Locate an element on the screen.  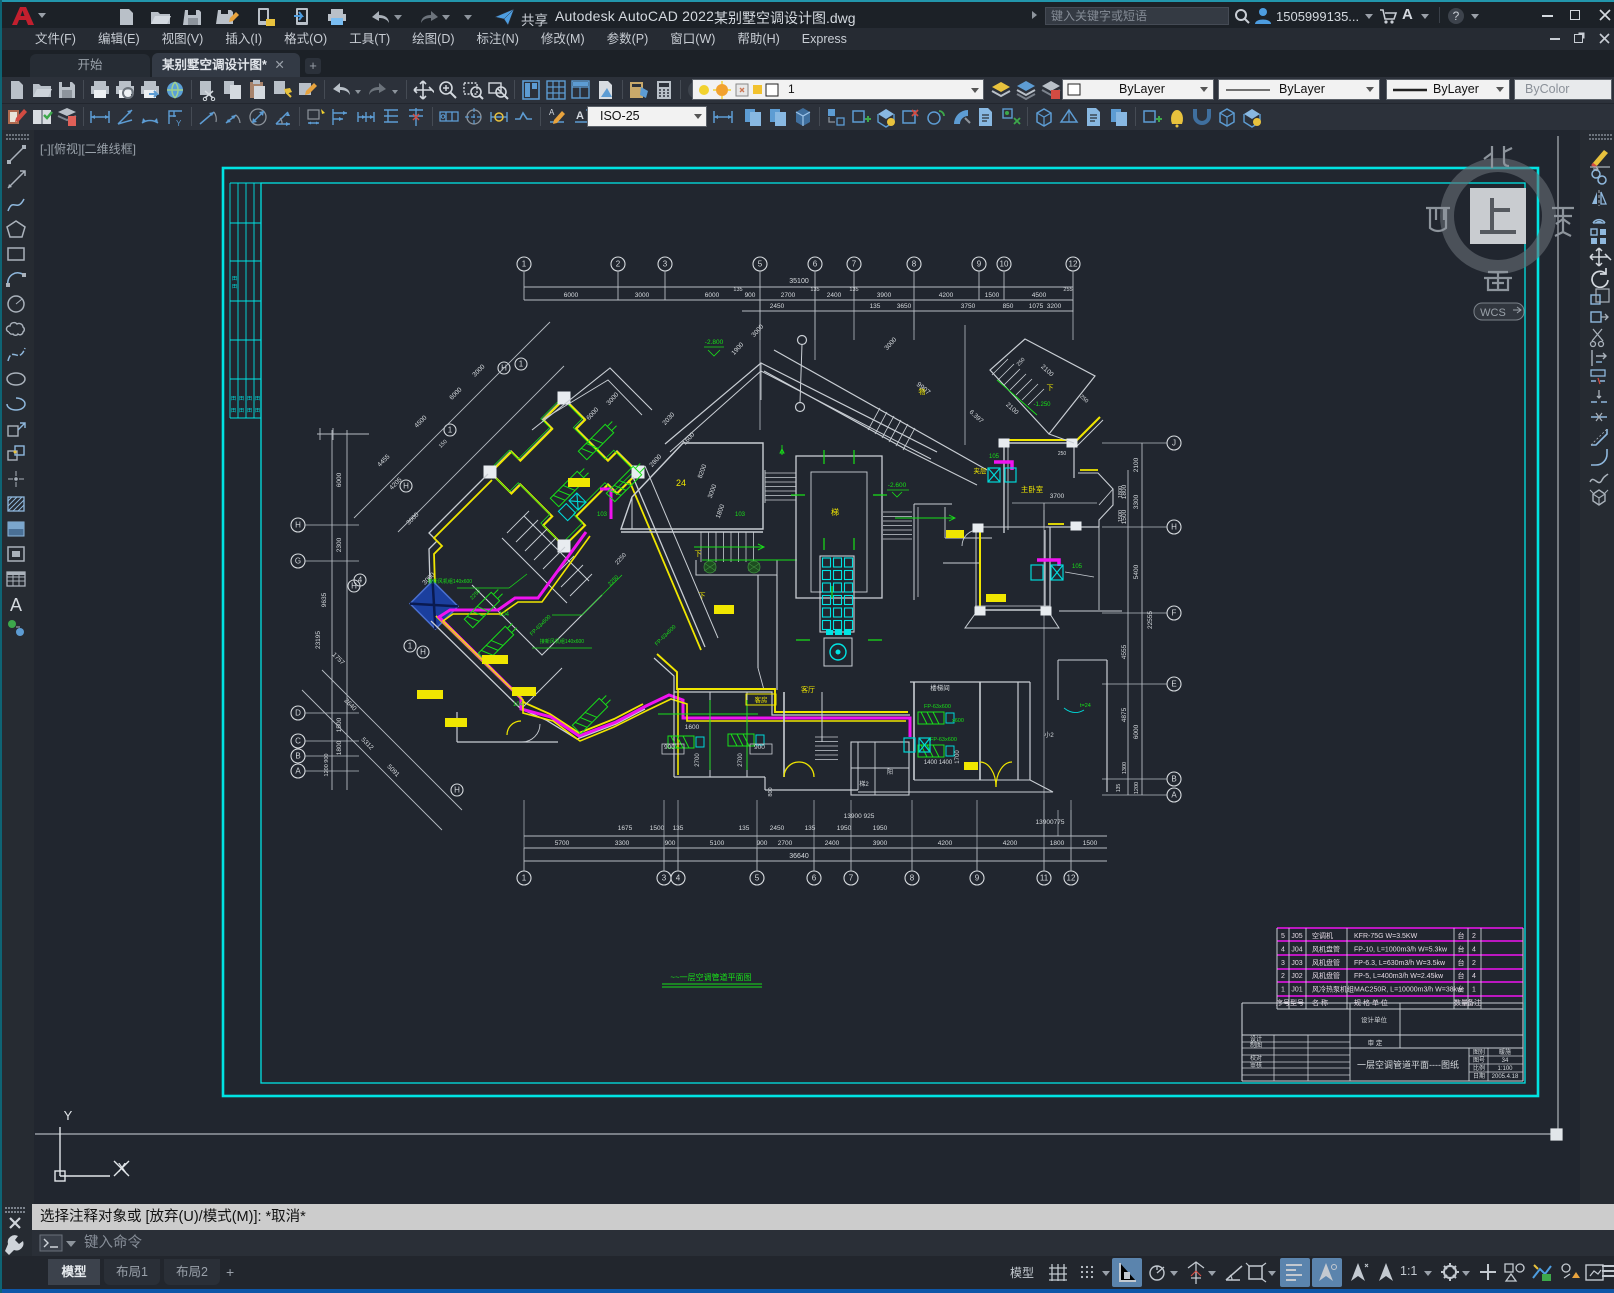
svg-text: 接新风机组140x600 is located at coordinates (450, 581).